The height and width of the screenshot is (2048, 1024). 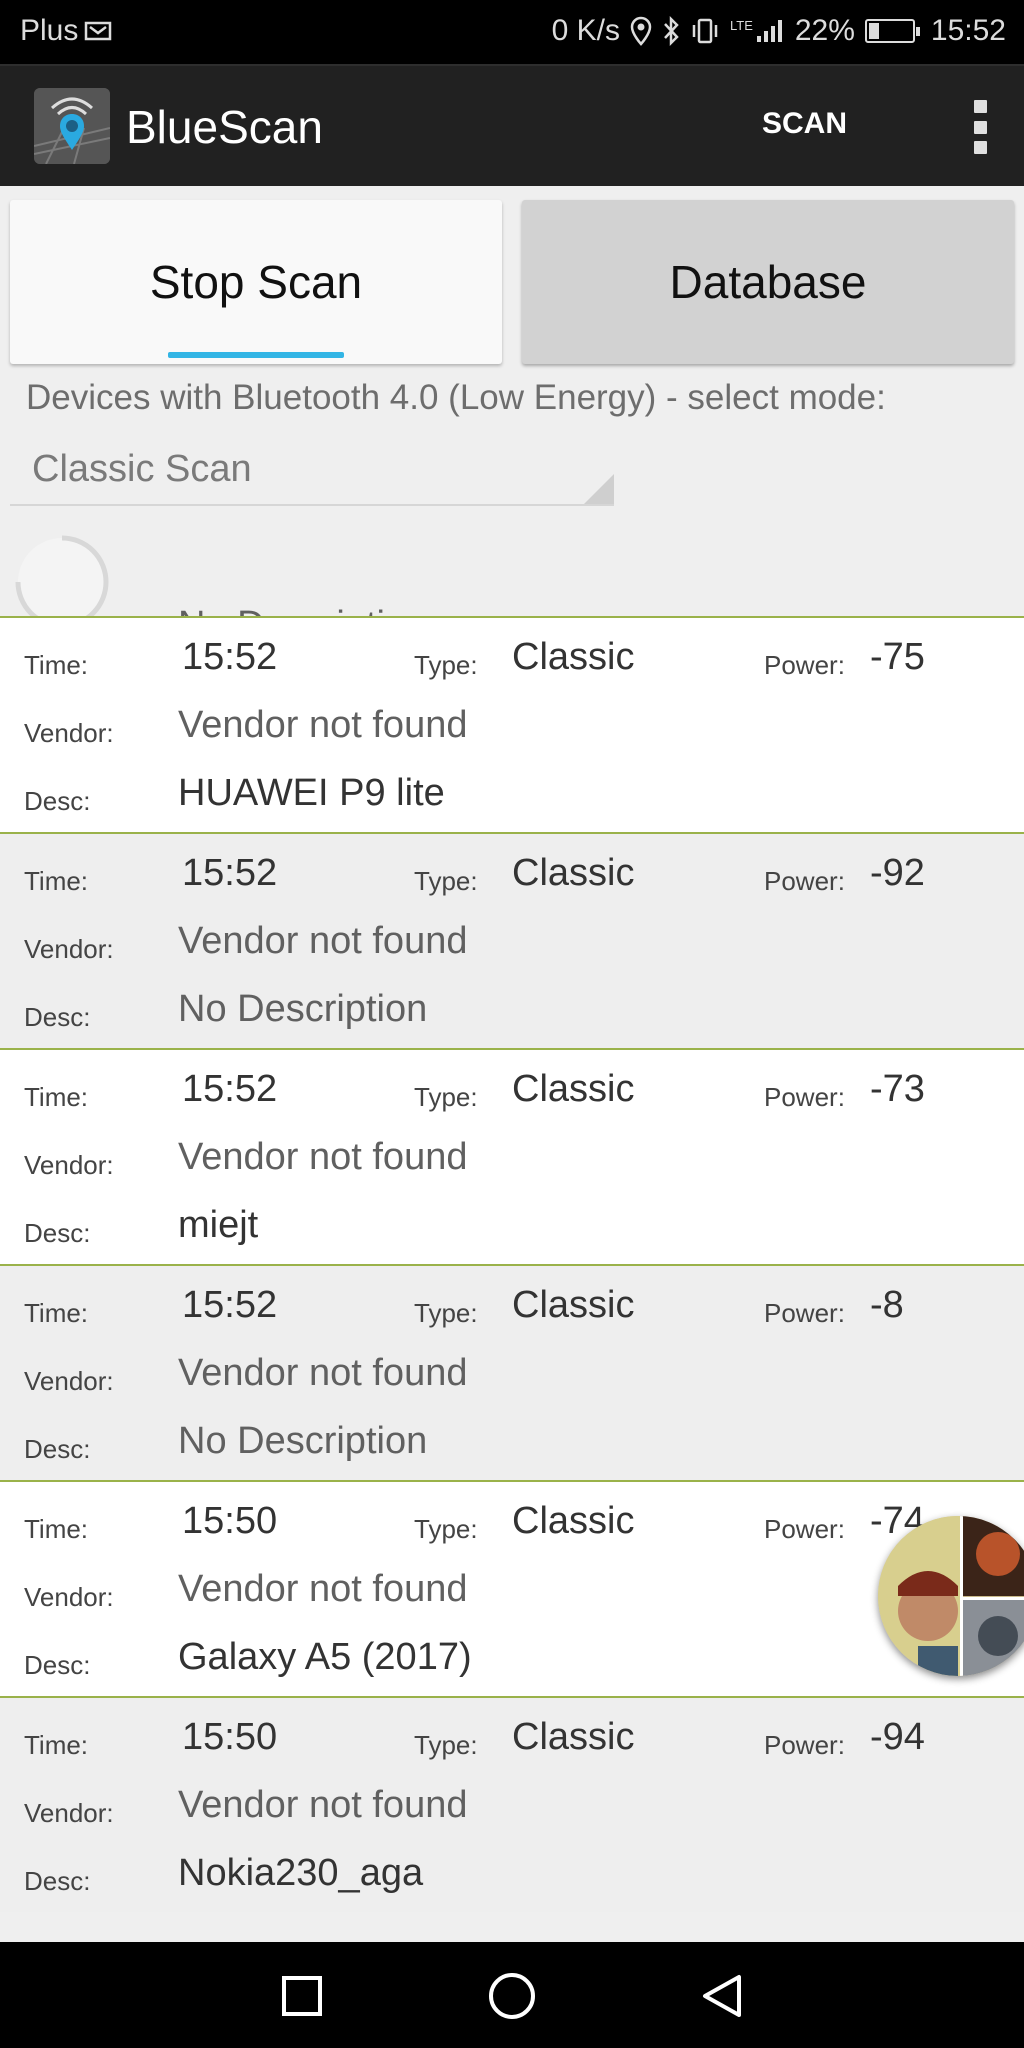 What do you see at coordinates (218, 1225) in the screenshot?
I see `desc-value: miejt` at bounding box center [218, 1225].